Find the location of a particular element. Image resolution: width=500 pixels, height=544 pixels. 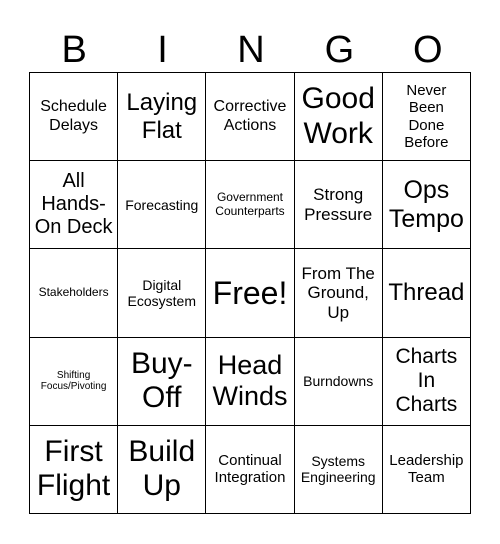

bingo-cell: Corrective Actions is located at coordinates (250, 117).